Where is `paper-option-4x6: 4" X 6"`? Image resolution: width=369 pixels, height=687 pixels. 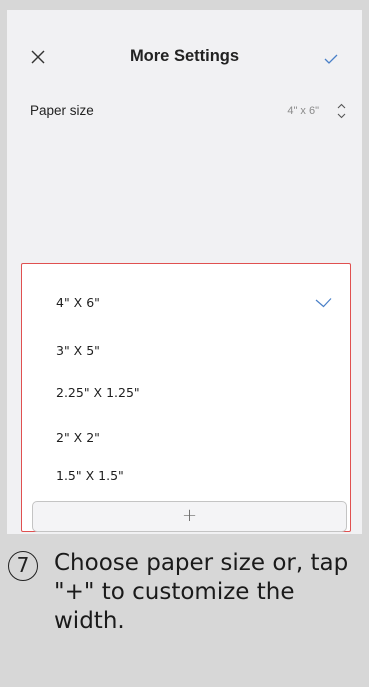
paper-option-4x6: 4" X 6" is located at coordinates (78, 302).